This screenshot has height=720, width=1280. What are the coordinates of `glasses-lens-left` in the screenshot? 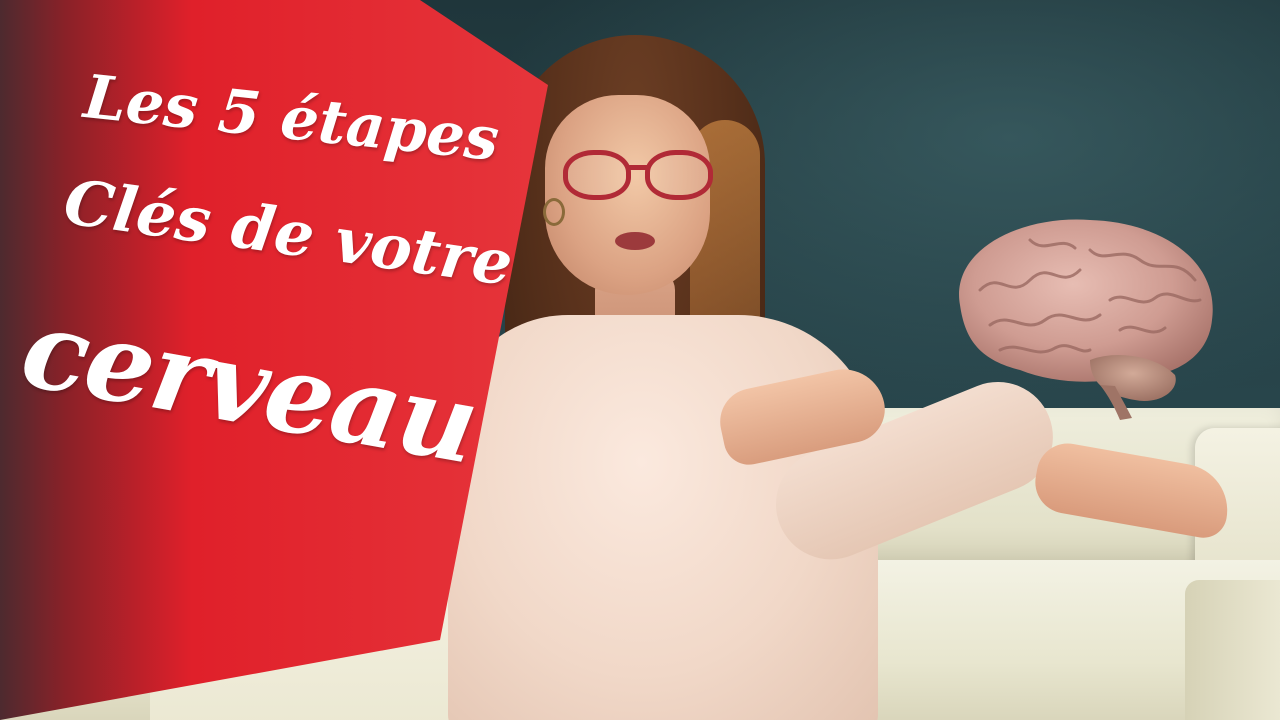 It's located at (597, 175).